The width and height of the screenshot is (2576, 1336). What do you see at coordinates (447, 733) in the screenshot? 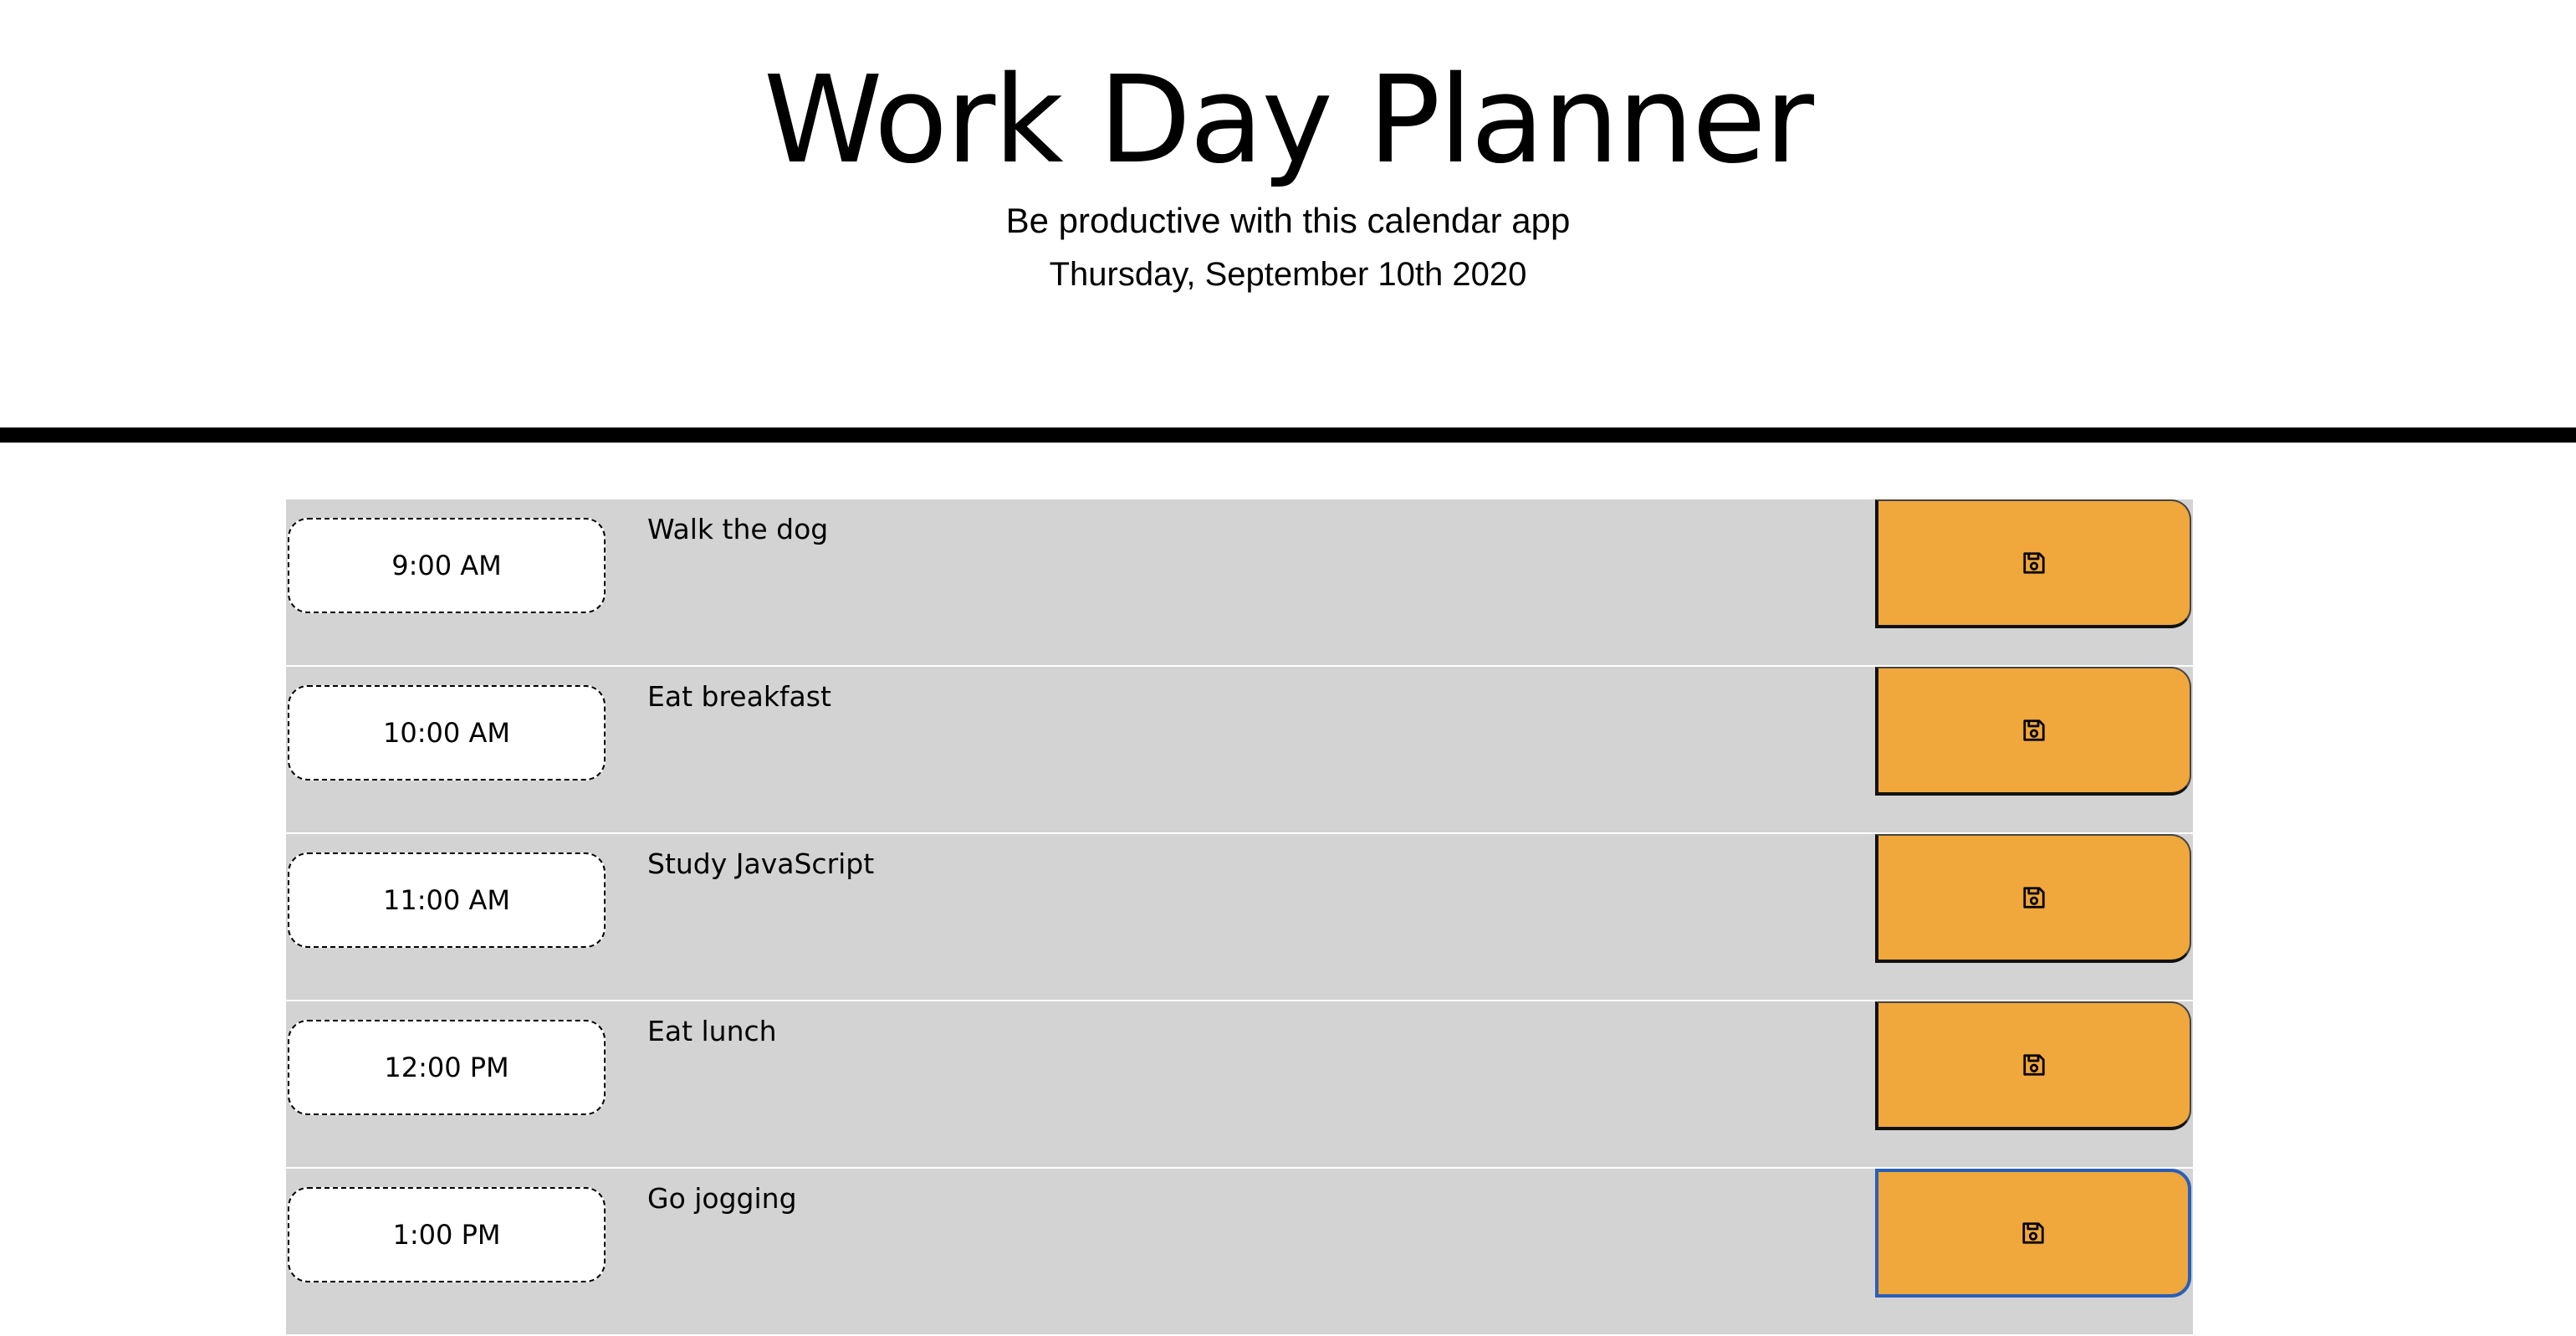
I see `hour-label: 10:00 AM` at bounding box center [447, 733].